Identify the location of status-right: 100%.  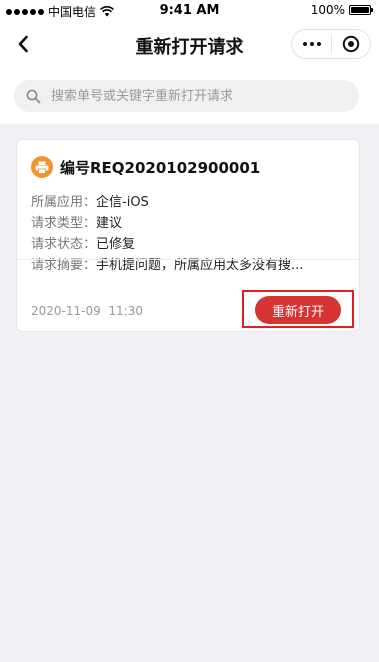
(341, 10).